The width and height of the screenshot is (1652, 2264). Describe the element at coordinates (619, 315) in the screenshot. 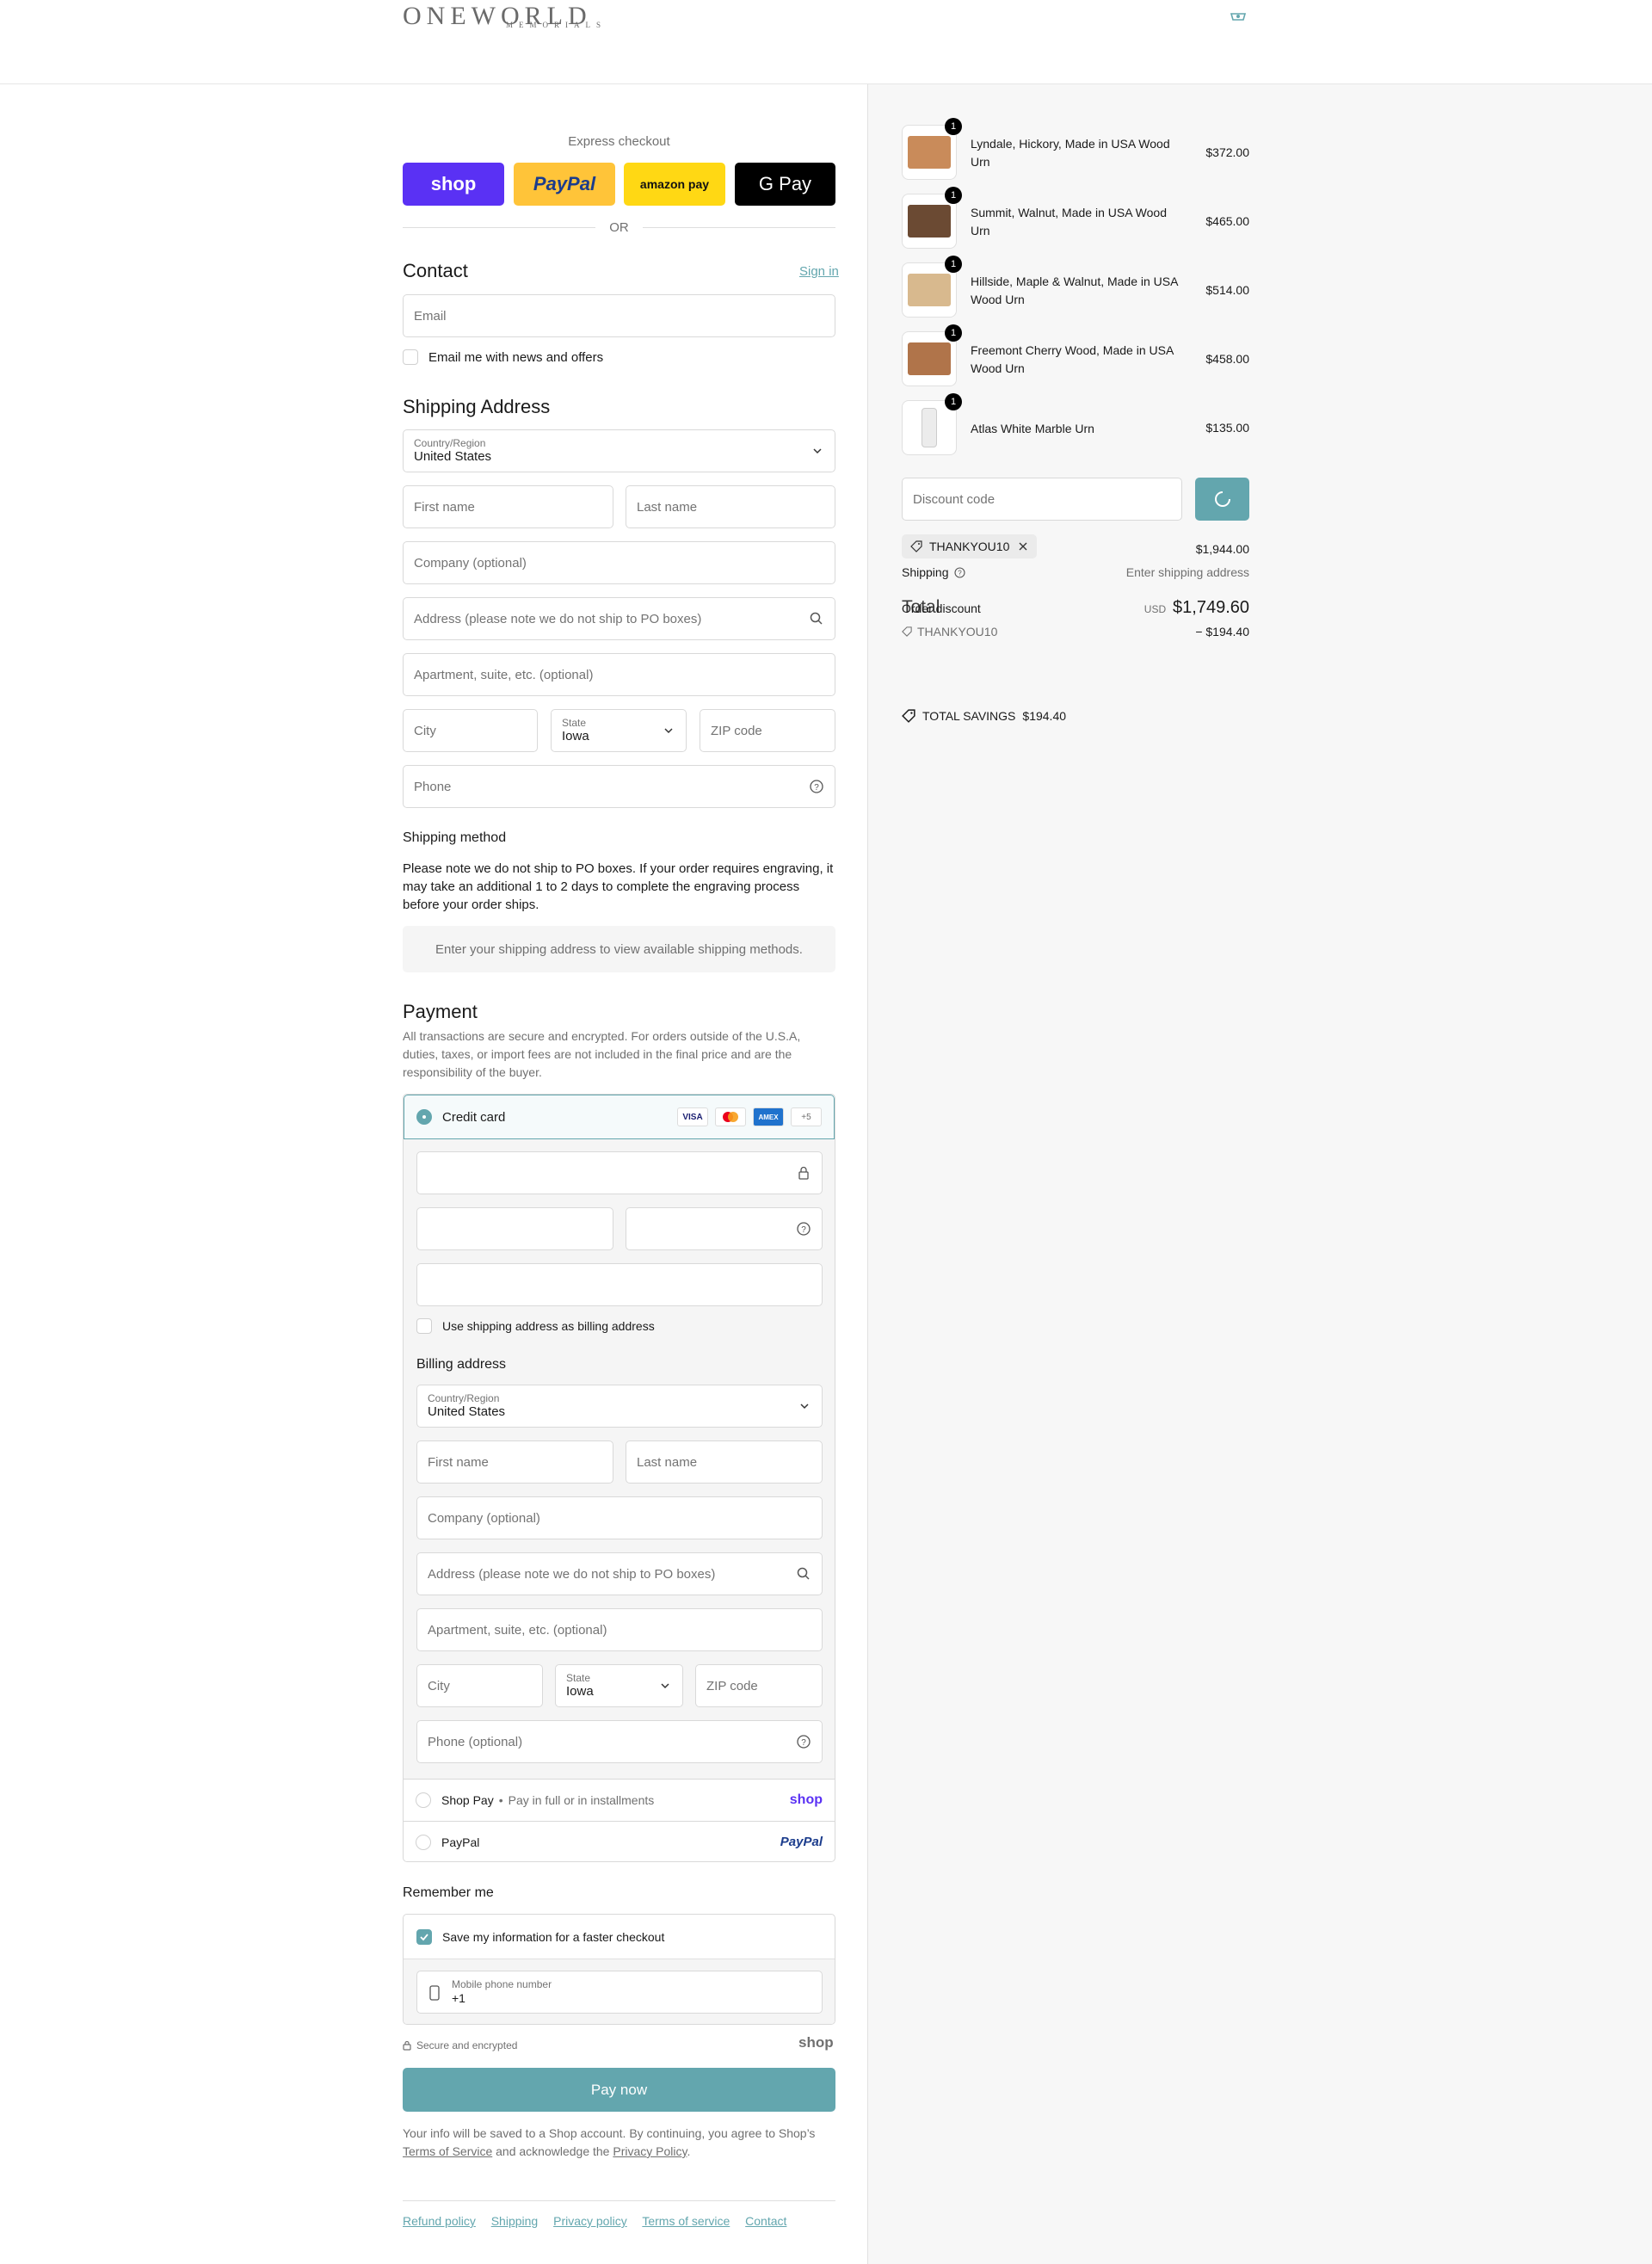

I see `email-field: Email` at that location.